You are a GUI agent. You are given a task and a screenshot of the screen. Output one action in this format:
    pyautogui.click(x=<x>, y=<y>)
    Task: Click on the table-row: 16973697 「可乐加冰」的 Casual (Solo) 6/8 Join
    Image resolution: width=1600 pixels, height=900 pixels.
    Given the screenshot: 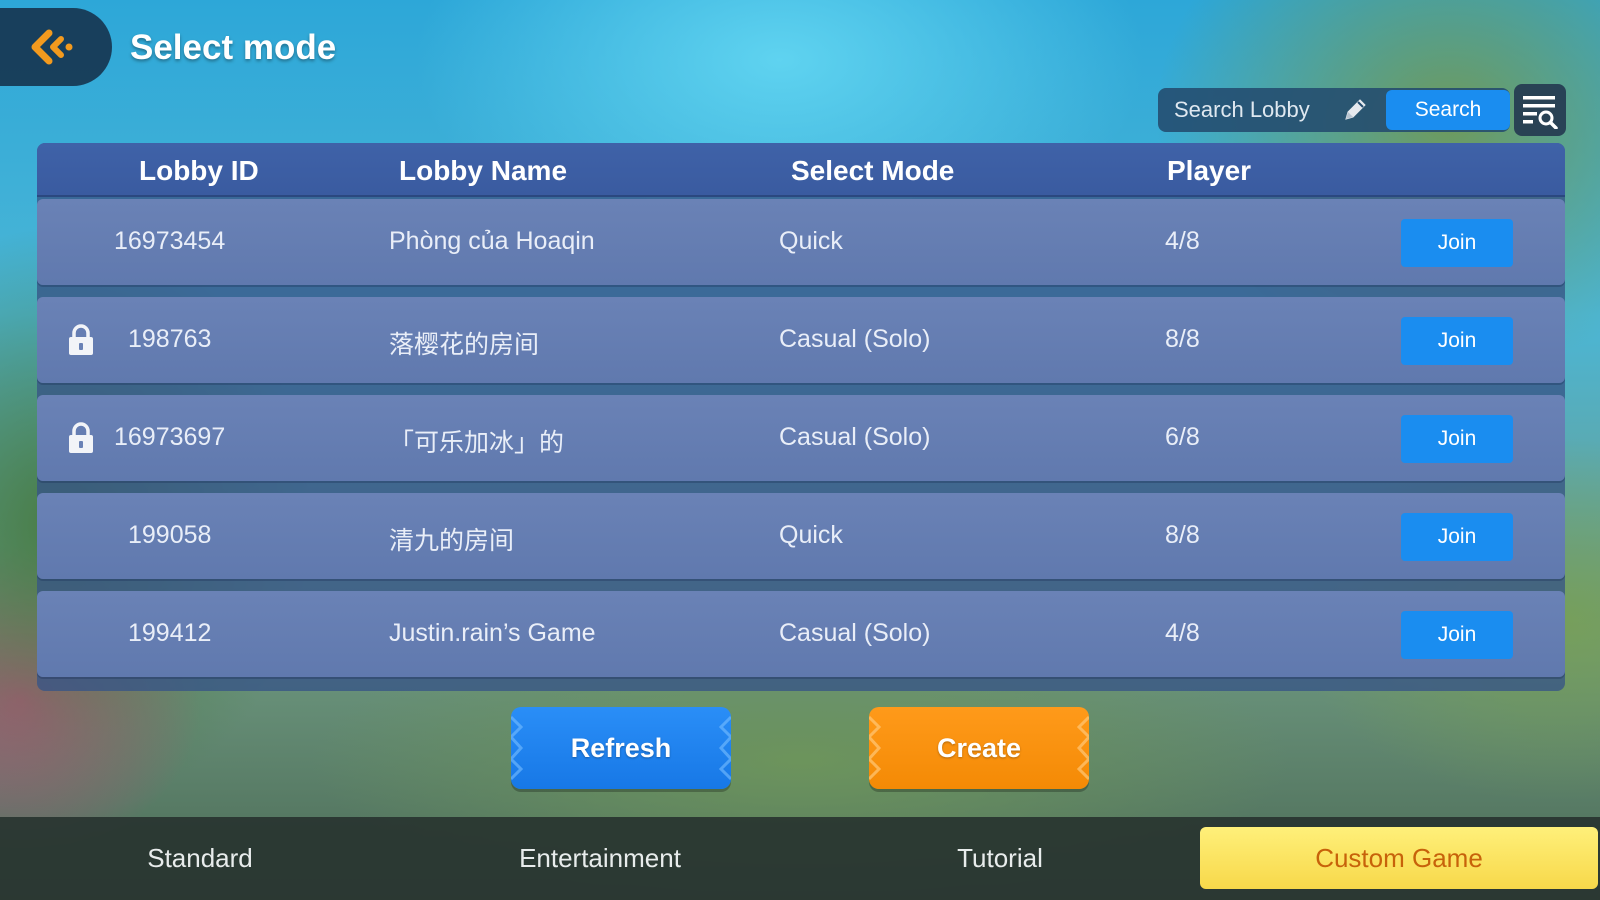 What is the action you would take?
    pyautogui.click(x=801, y=438)
    